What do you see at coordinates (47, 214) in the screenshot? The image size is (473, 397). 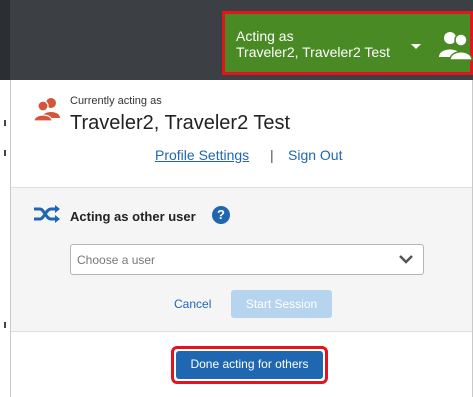 I see `shuffle-icon` at bounding box center [47, 214].